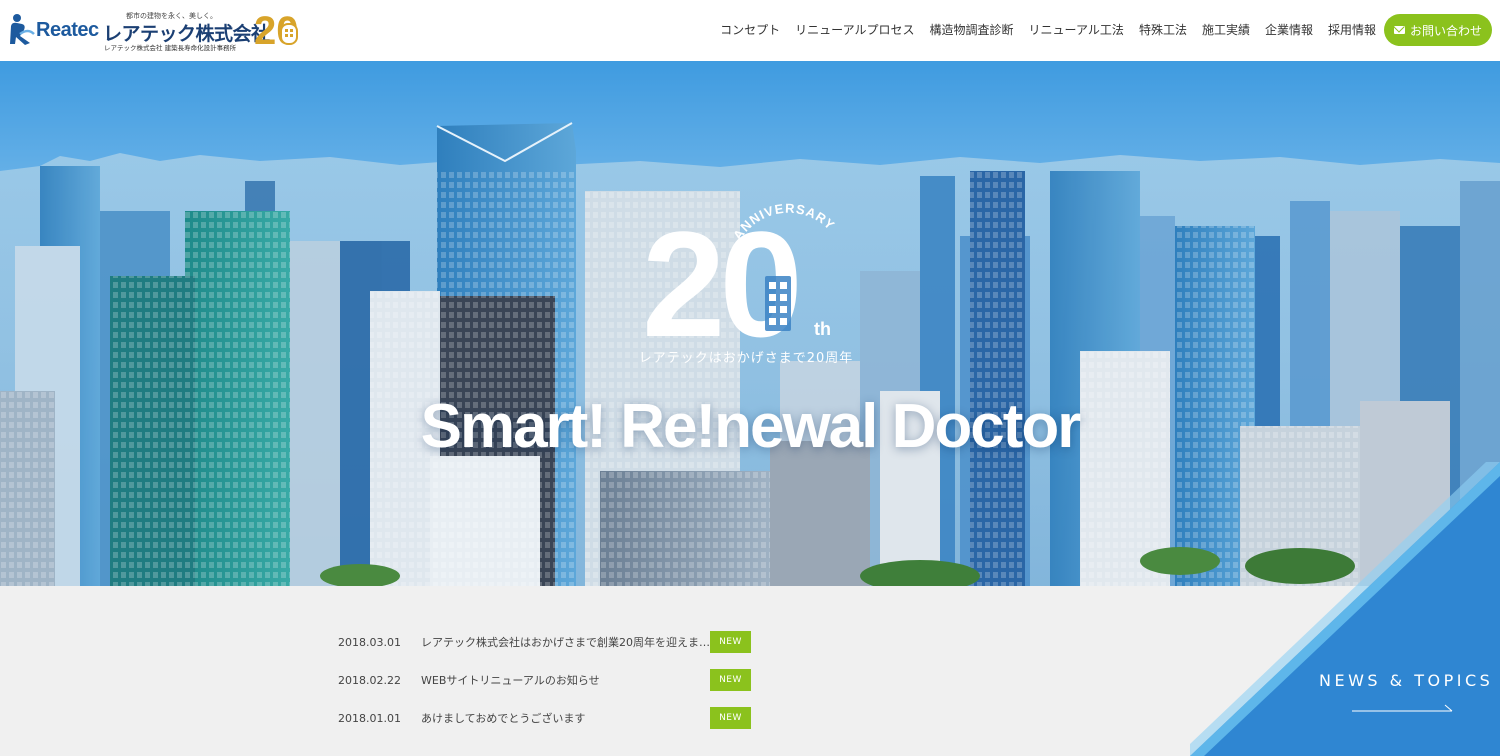  What do you see at coordinates (67, 30) in the screenshot?
I see `logo-brand: Reatec` at bounding box center [67, 30].